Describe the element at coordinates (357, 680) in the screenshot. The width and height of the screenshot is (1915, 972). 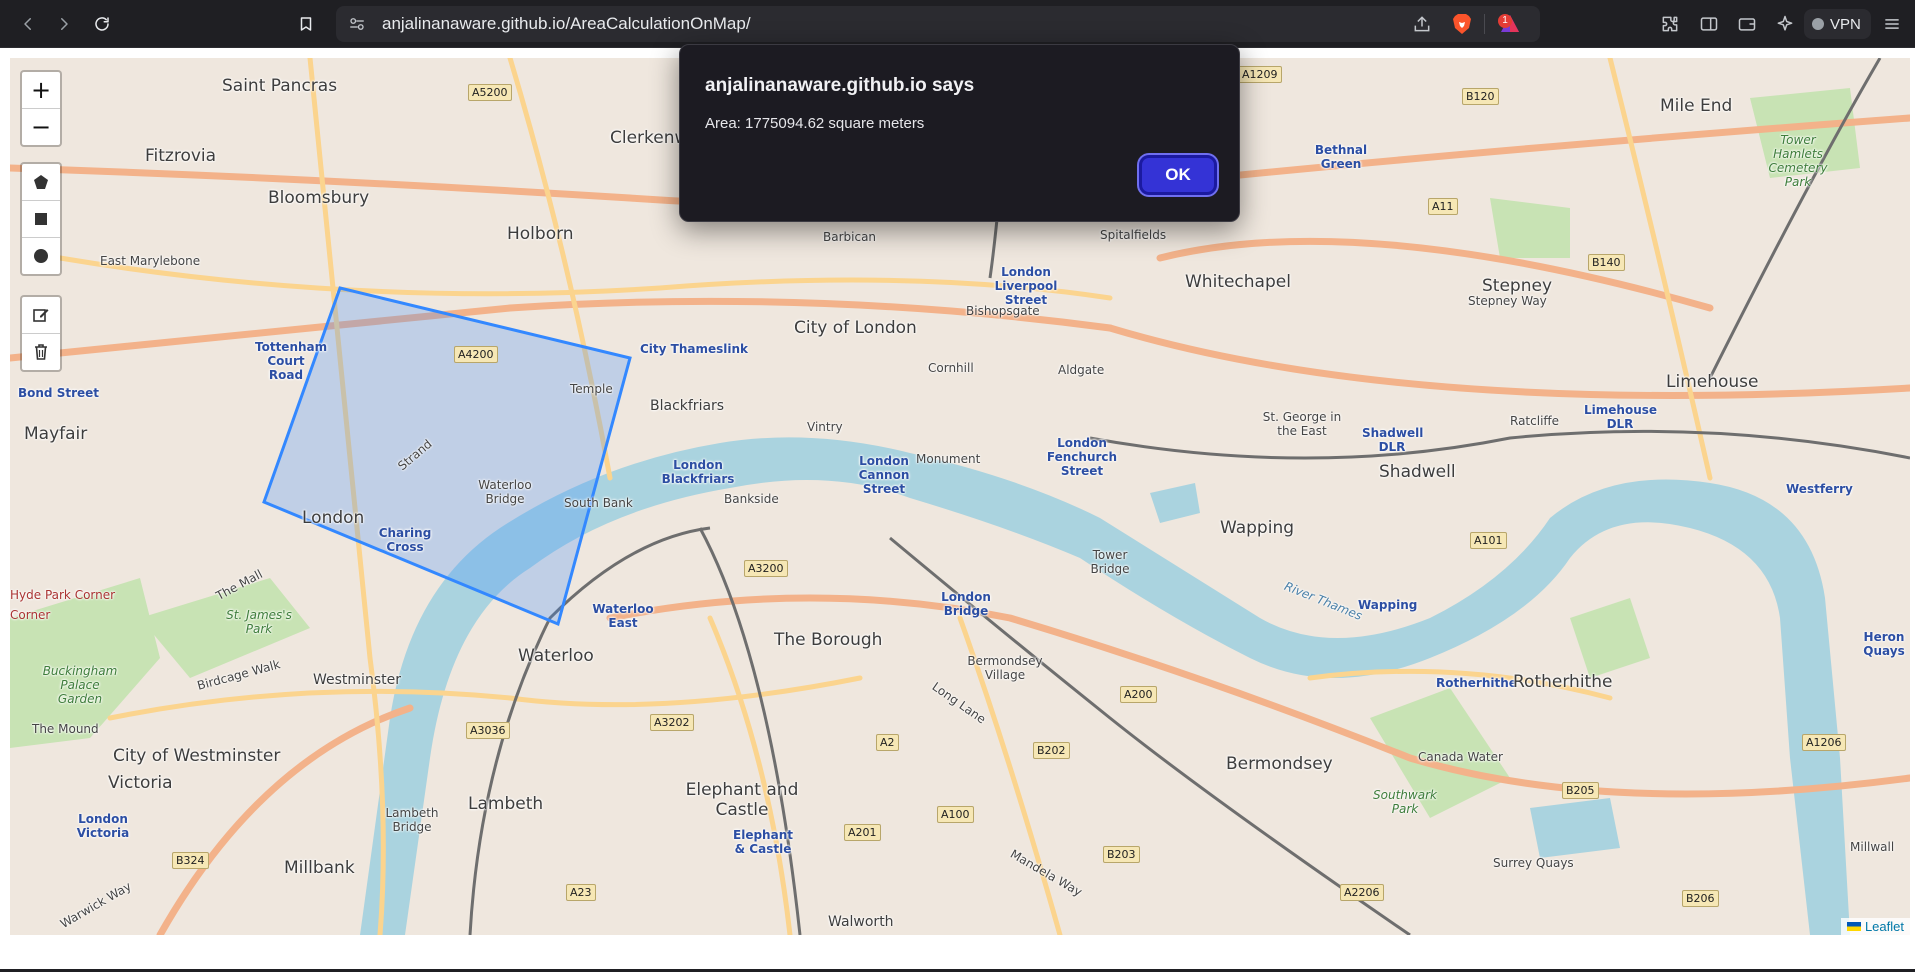
I see `map-label-westminster: Westminster` at that location.